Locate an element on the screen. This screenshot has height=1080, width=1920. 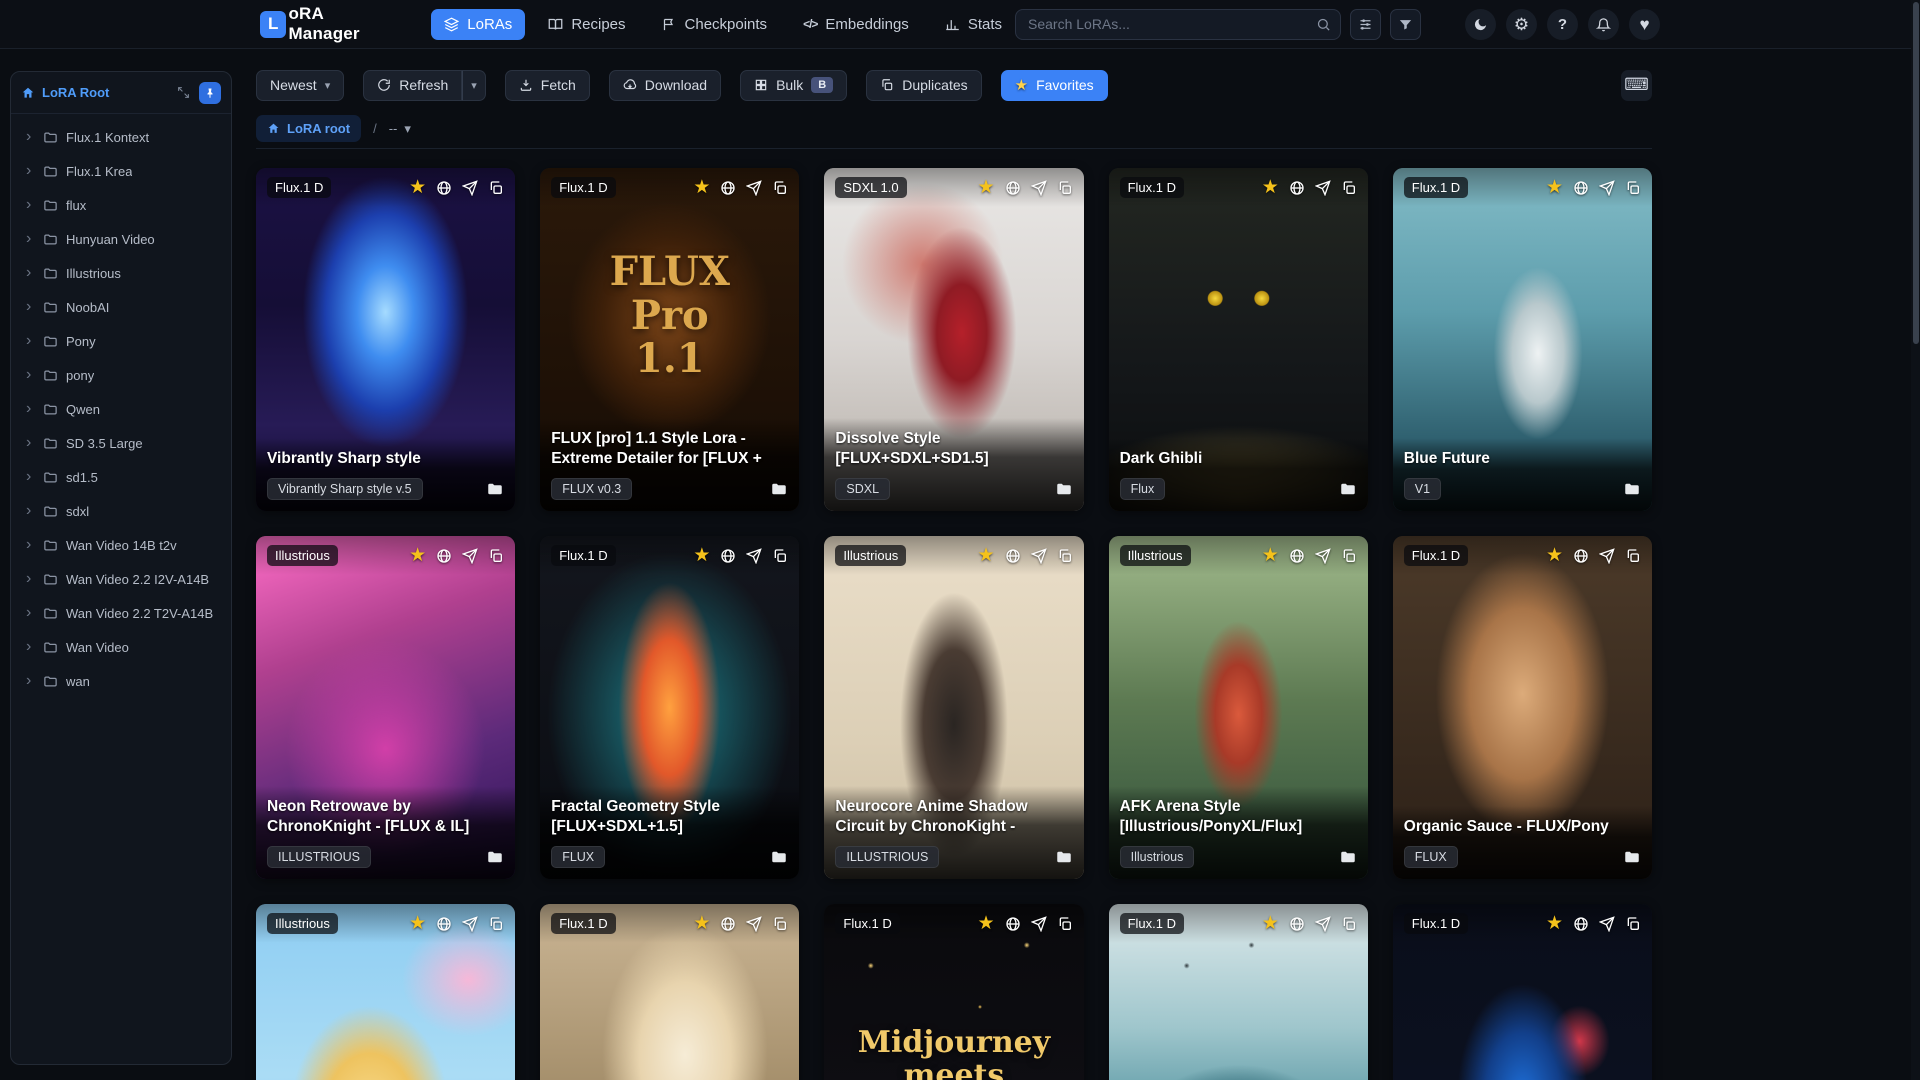
sidebar-folder-item: › Qwen is located at coordinates (121, 409).